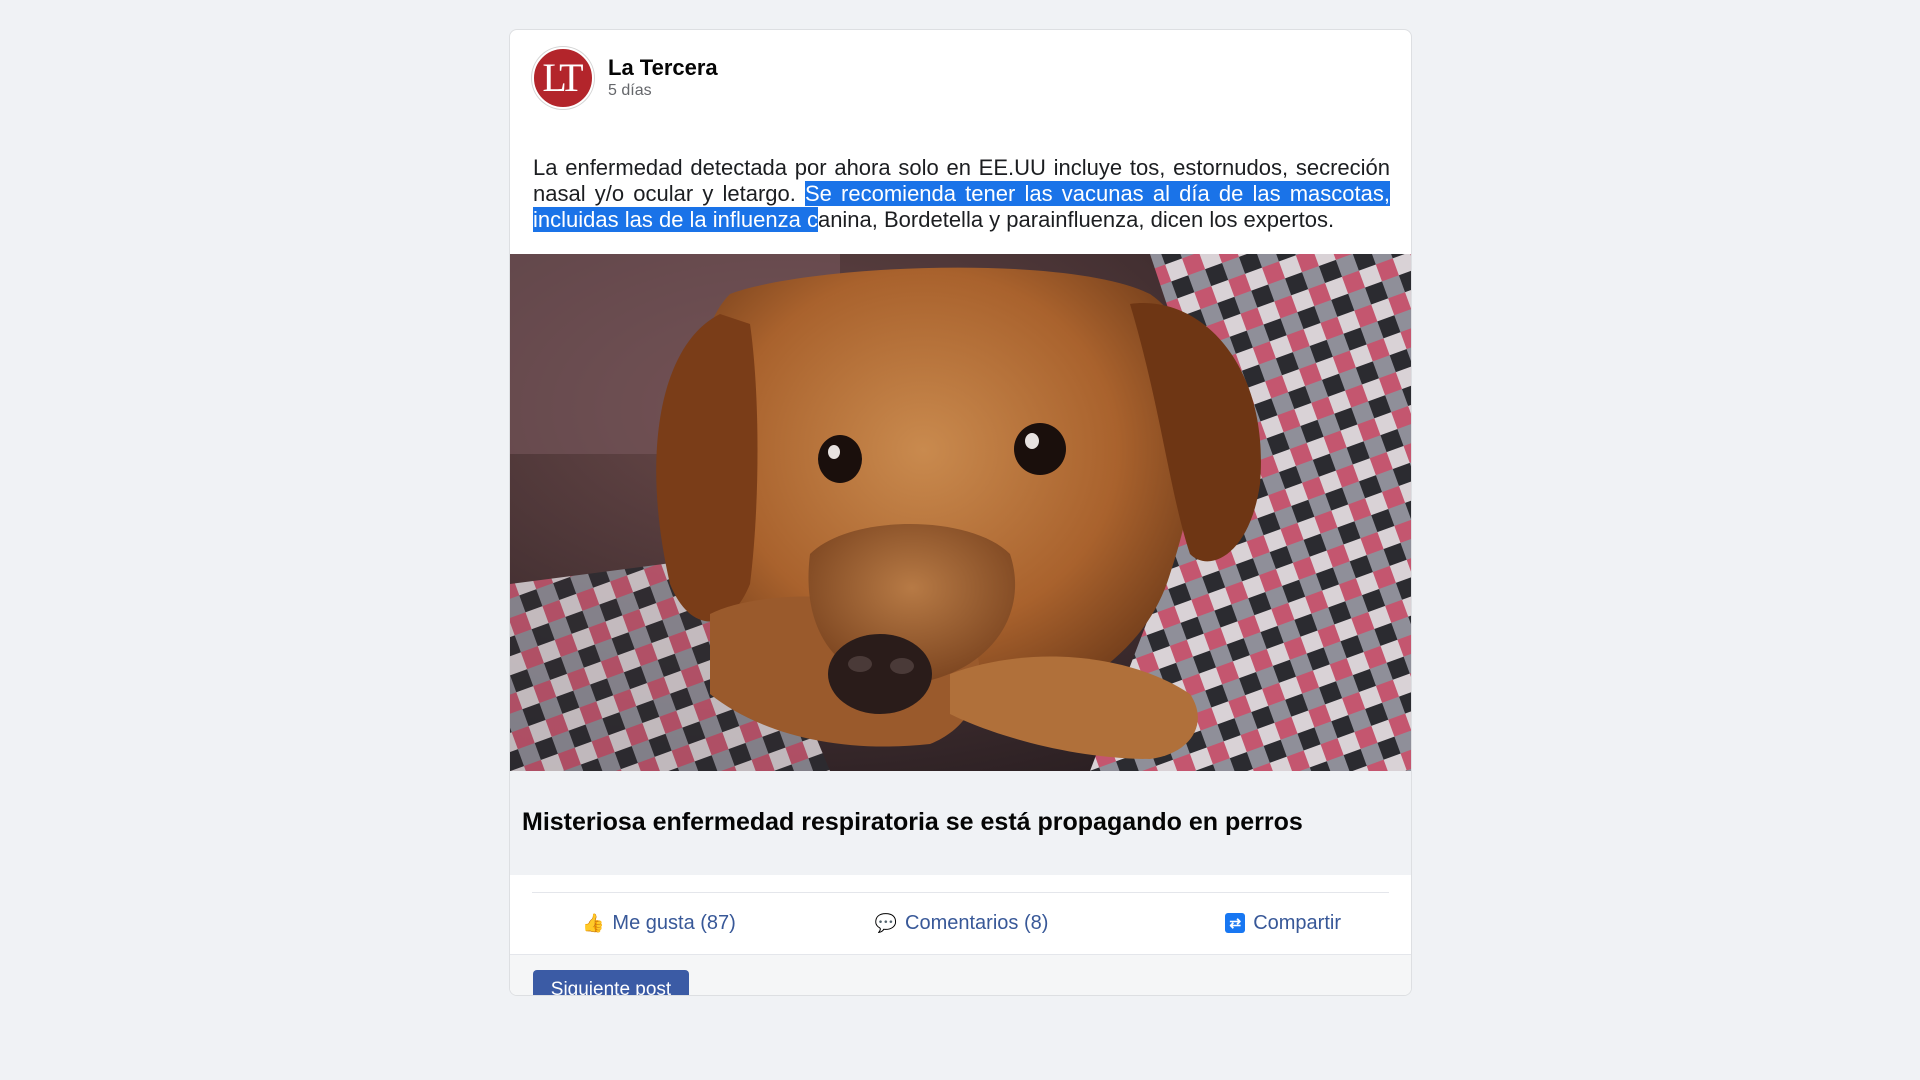 The width and height of the screenshot is (1920, 1080). What do you see at coordinates (663, 91) in the screenshot?
I see `post-timestamp: 5 días` at bounding box center [663, 91].